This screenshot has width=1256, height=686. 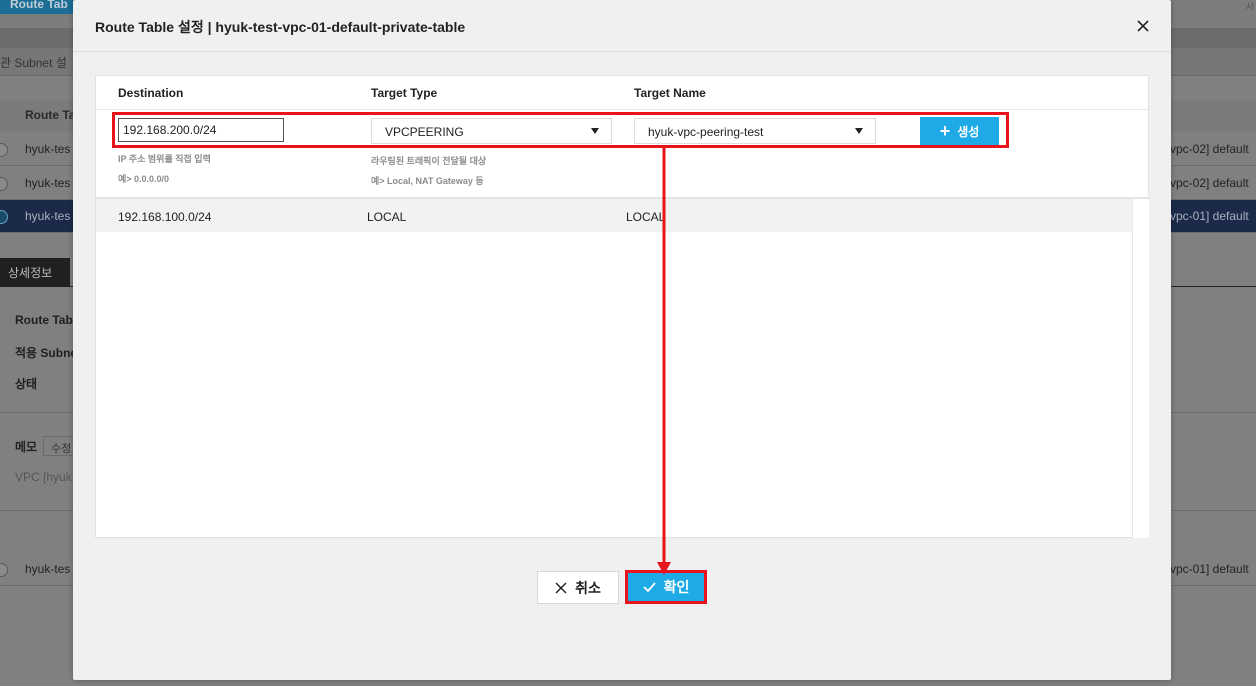 I want to click on memo-label: 메모, so click(x=26, y=447).